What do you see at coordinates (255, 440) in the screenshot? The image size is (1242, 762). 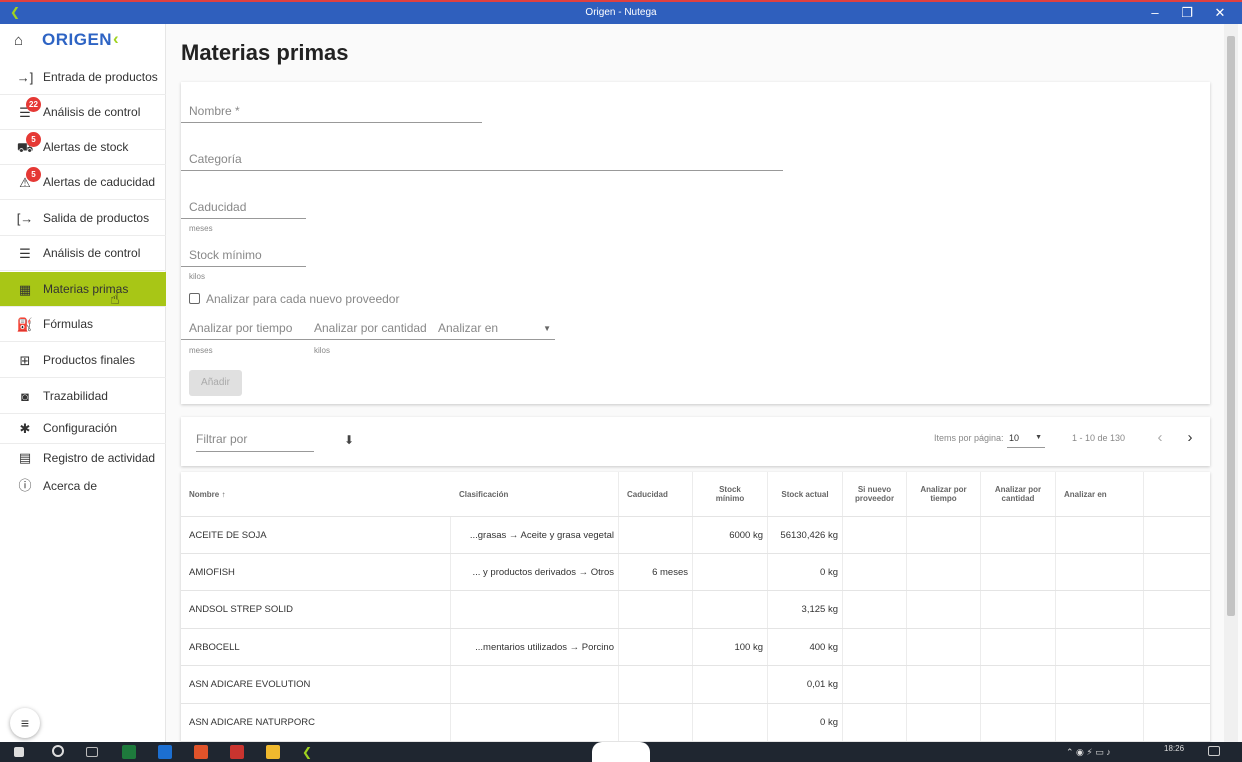 I see `filter-input: Filtrar por` at bounding box center [255, 440].